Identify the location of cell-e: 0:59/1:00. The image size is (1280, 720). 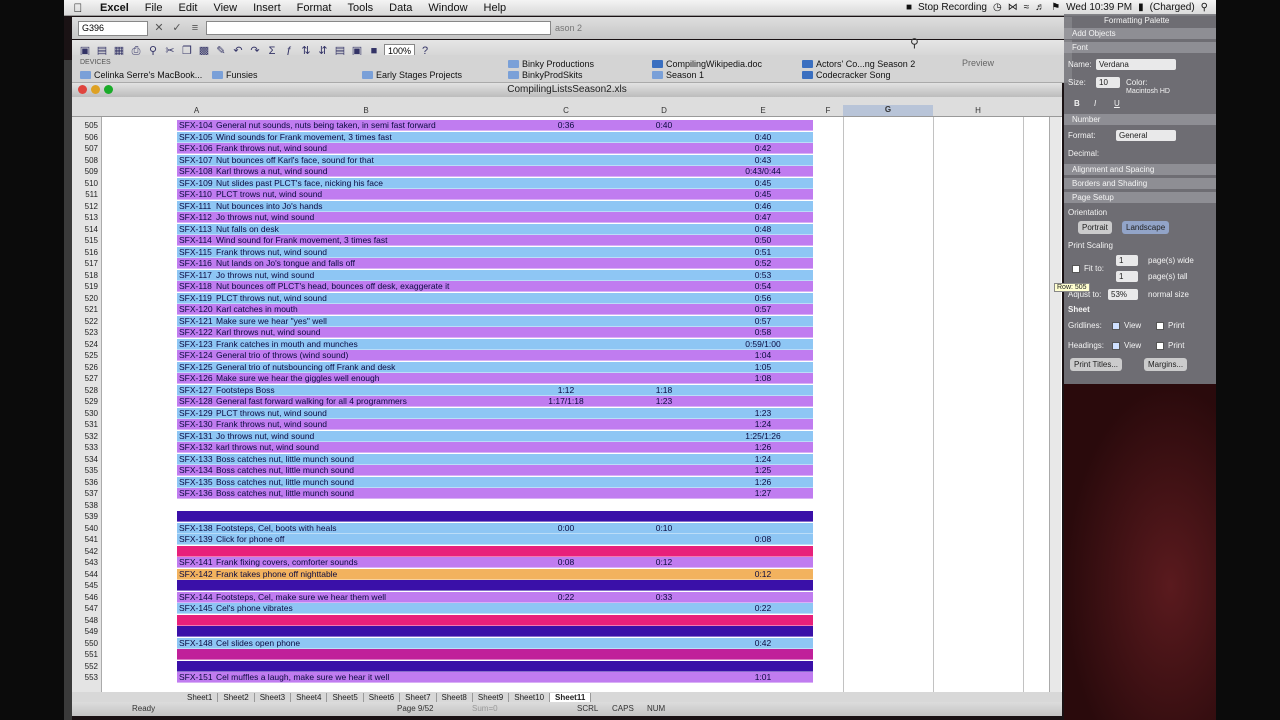
(763, 344).